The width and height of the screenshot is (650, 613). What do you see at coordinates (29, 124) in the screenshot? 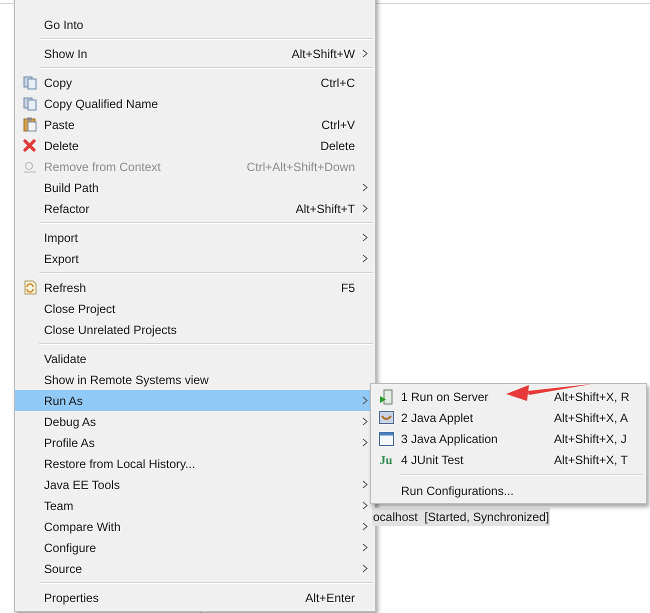
I see `clipboard-icon` at bounding box center [29, 124].